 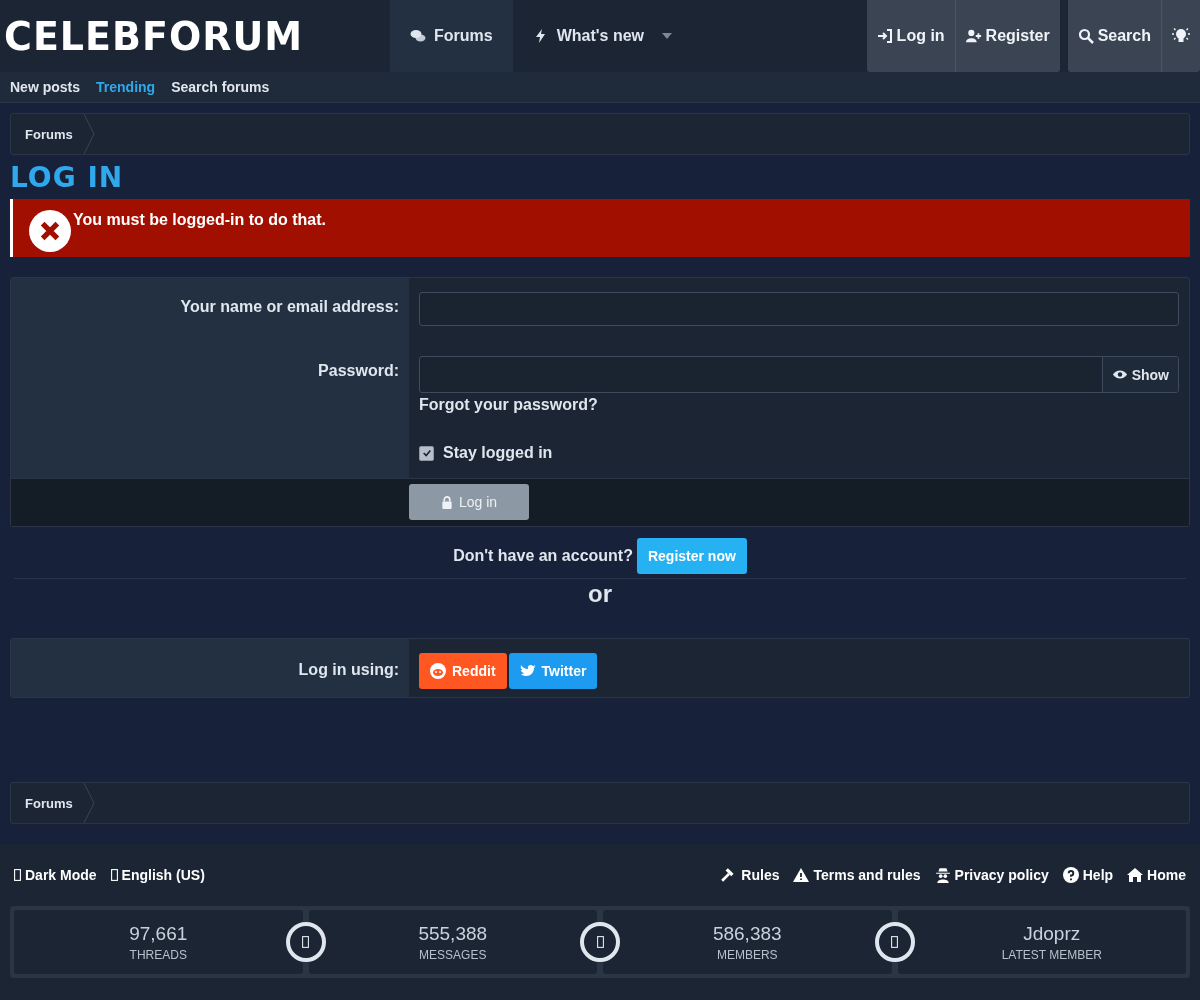 I want to click on error-x-icon, so click(x=50, y=231).